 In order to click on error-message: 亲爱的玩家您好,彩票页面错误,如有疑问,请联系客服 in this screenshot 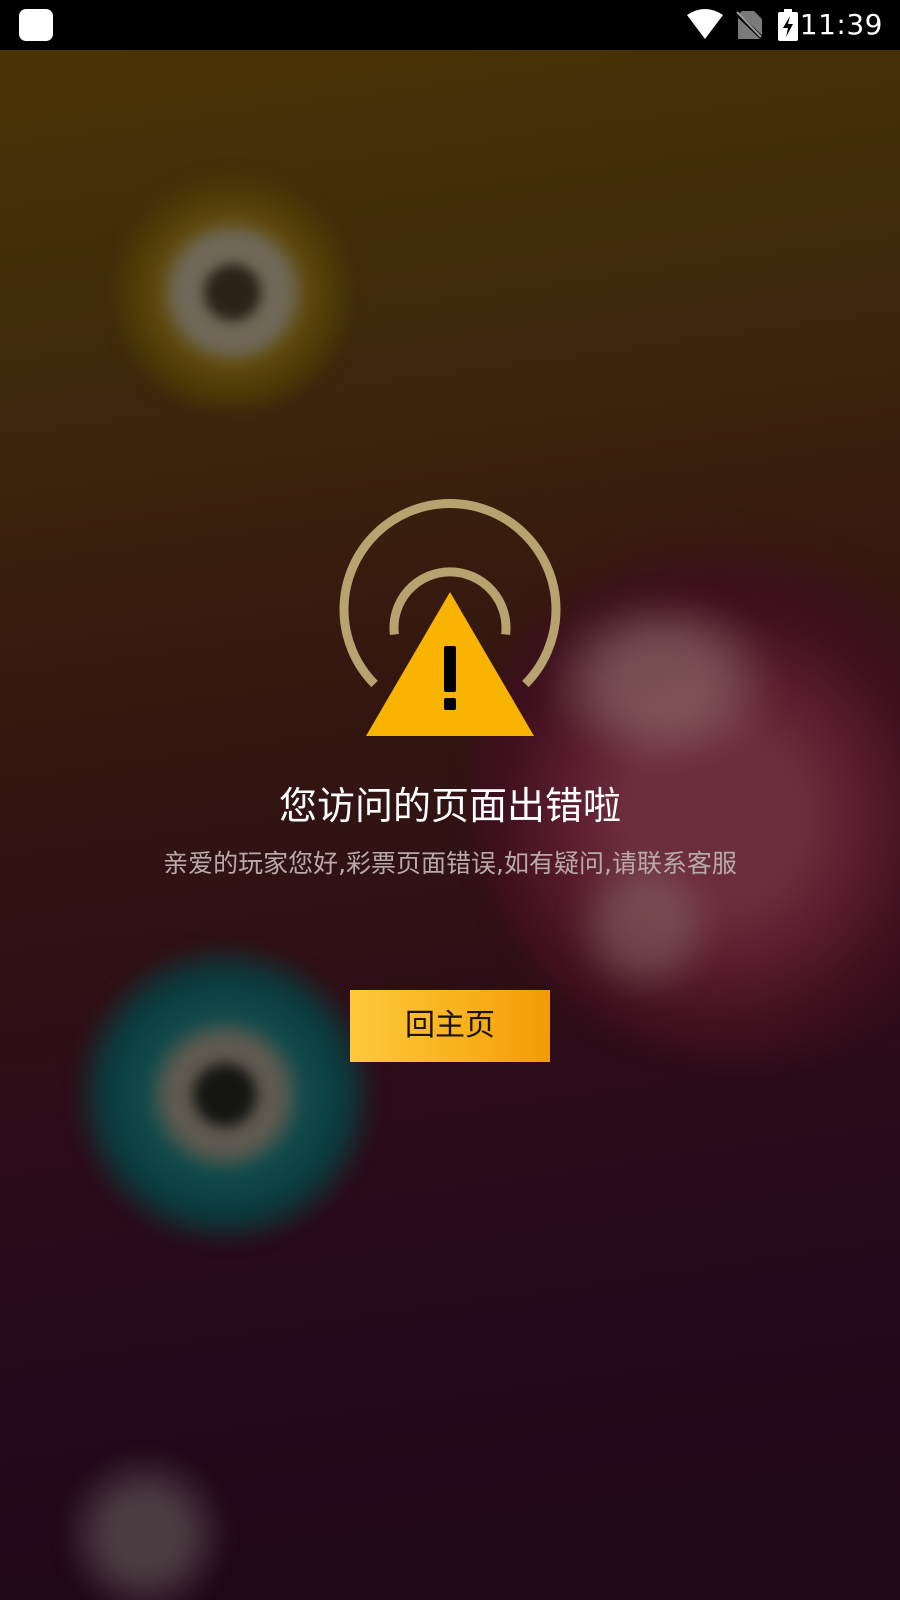, I will do `click(450, 863)`.